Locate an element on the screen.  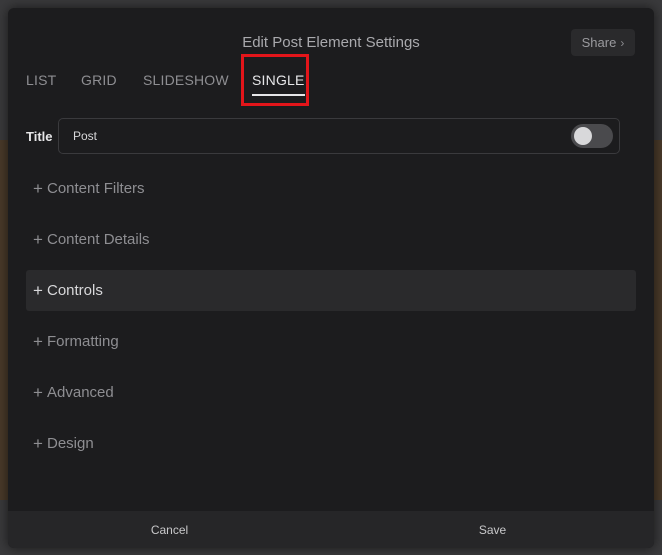
tab-slideshow: SLIDESHOW is located at coordinates (186, 80).